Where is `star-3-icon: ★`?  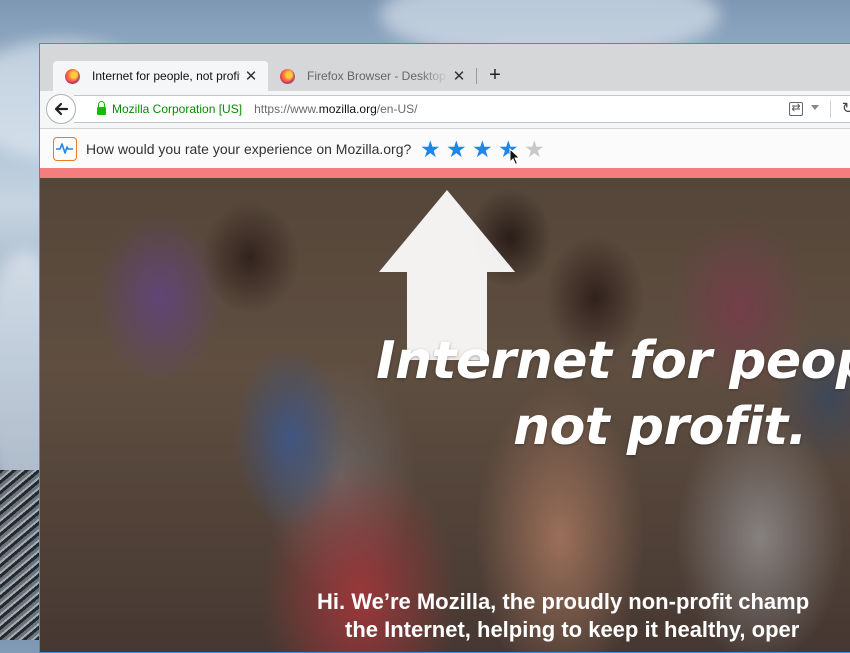
star-3-icon: ★ is located at coordinates (482, 149).